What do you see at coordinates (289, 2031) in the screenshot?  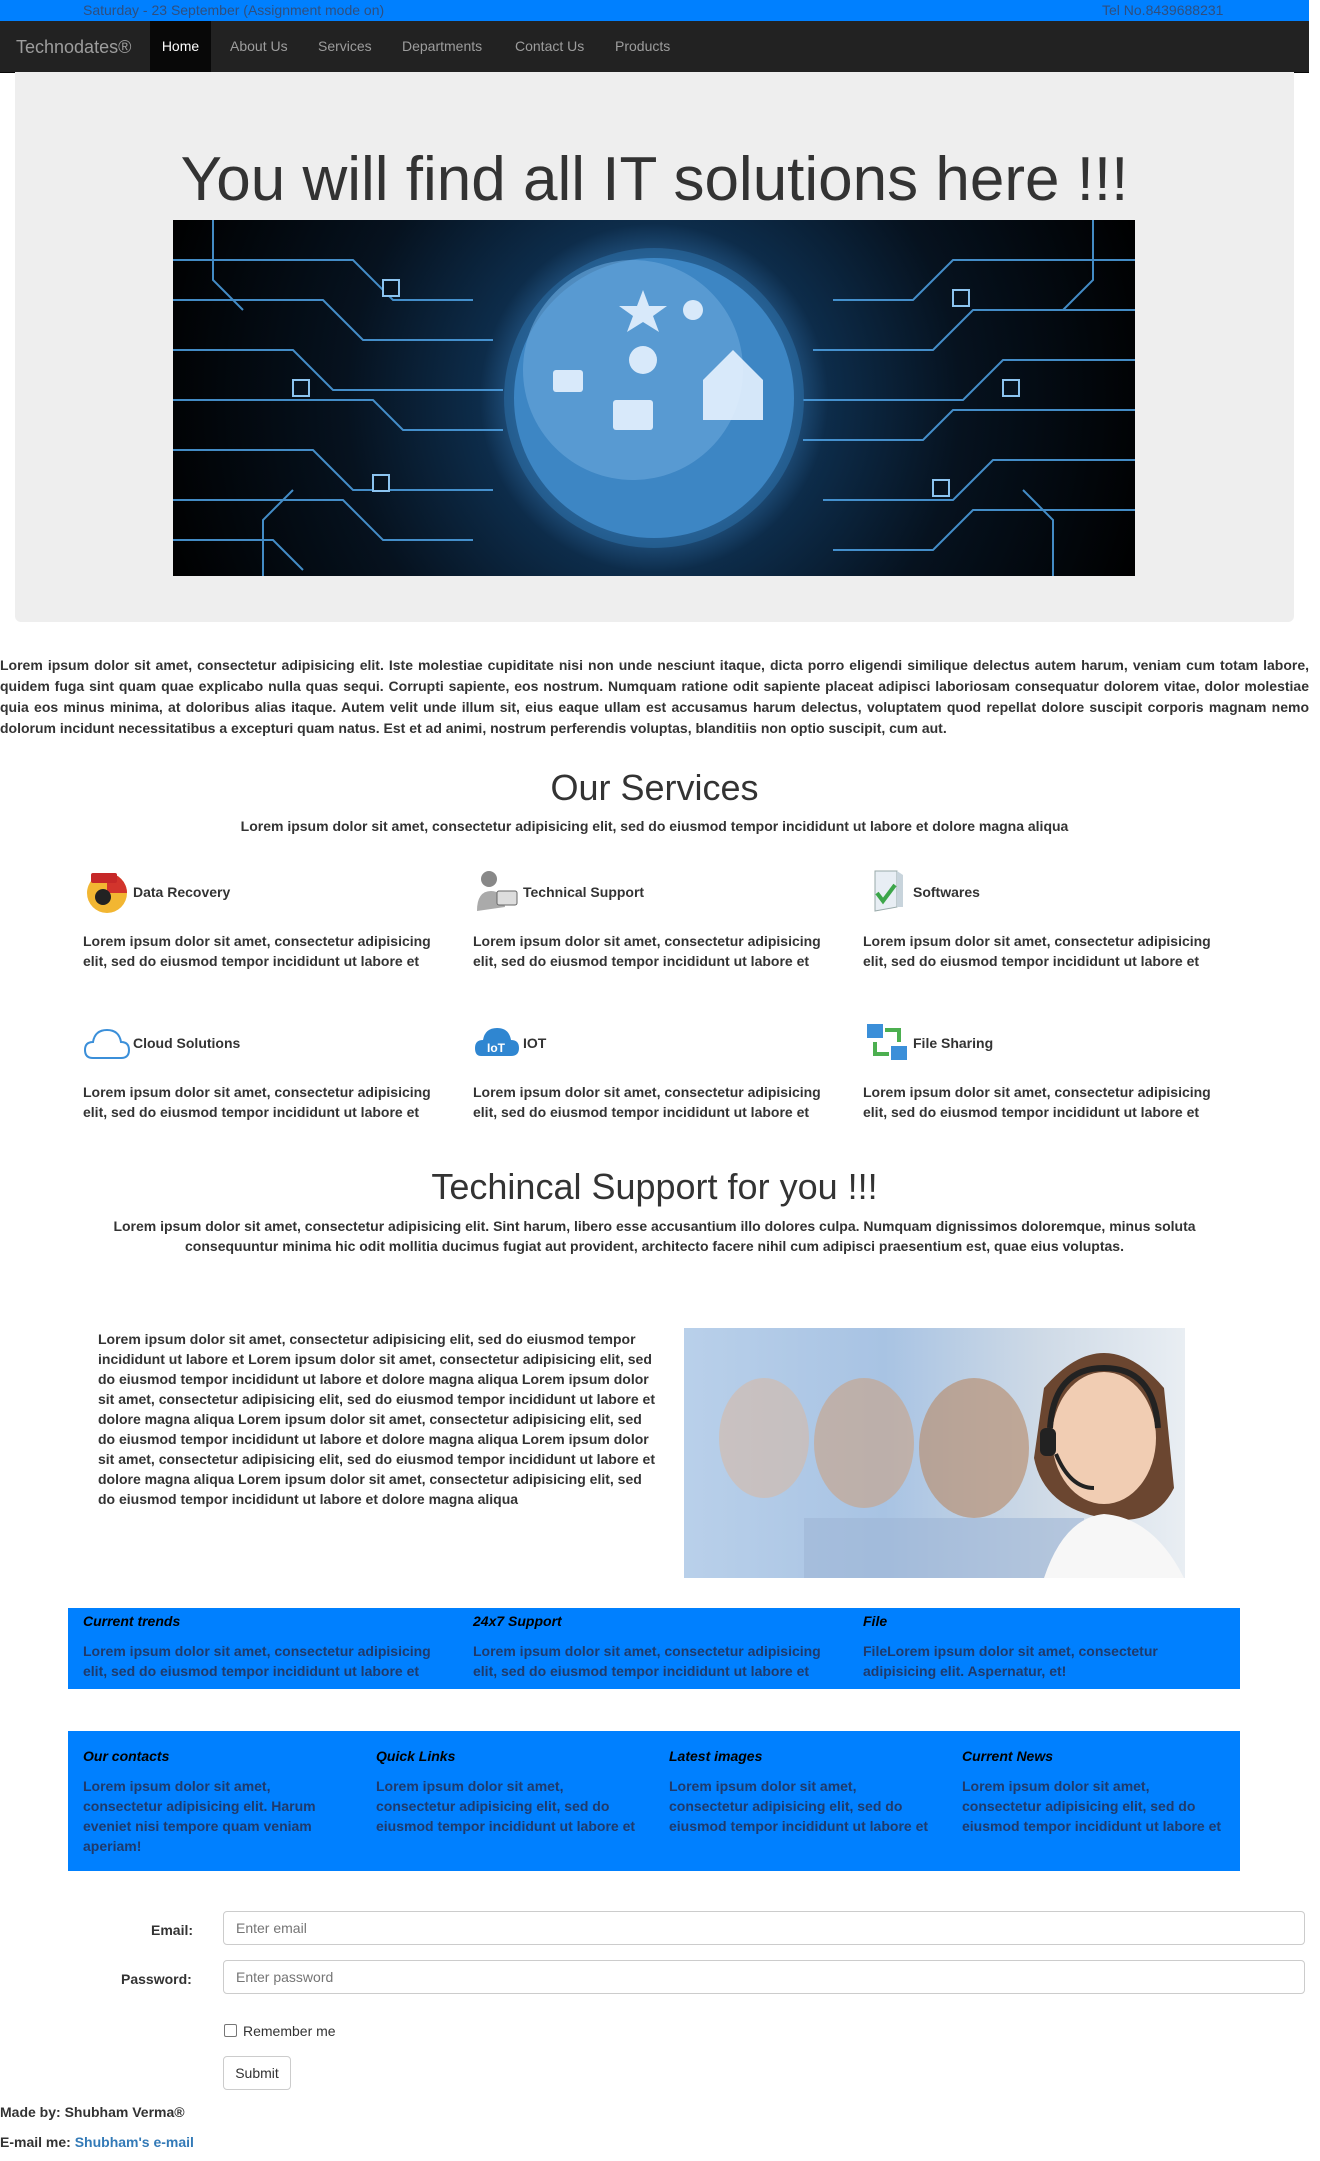 I see `remember-me-label: Remember me` at bounding box center [289, 2031].